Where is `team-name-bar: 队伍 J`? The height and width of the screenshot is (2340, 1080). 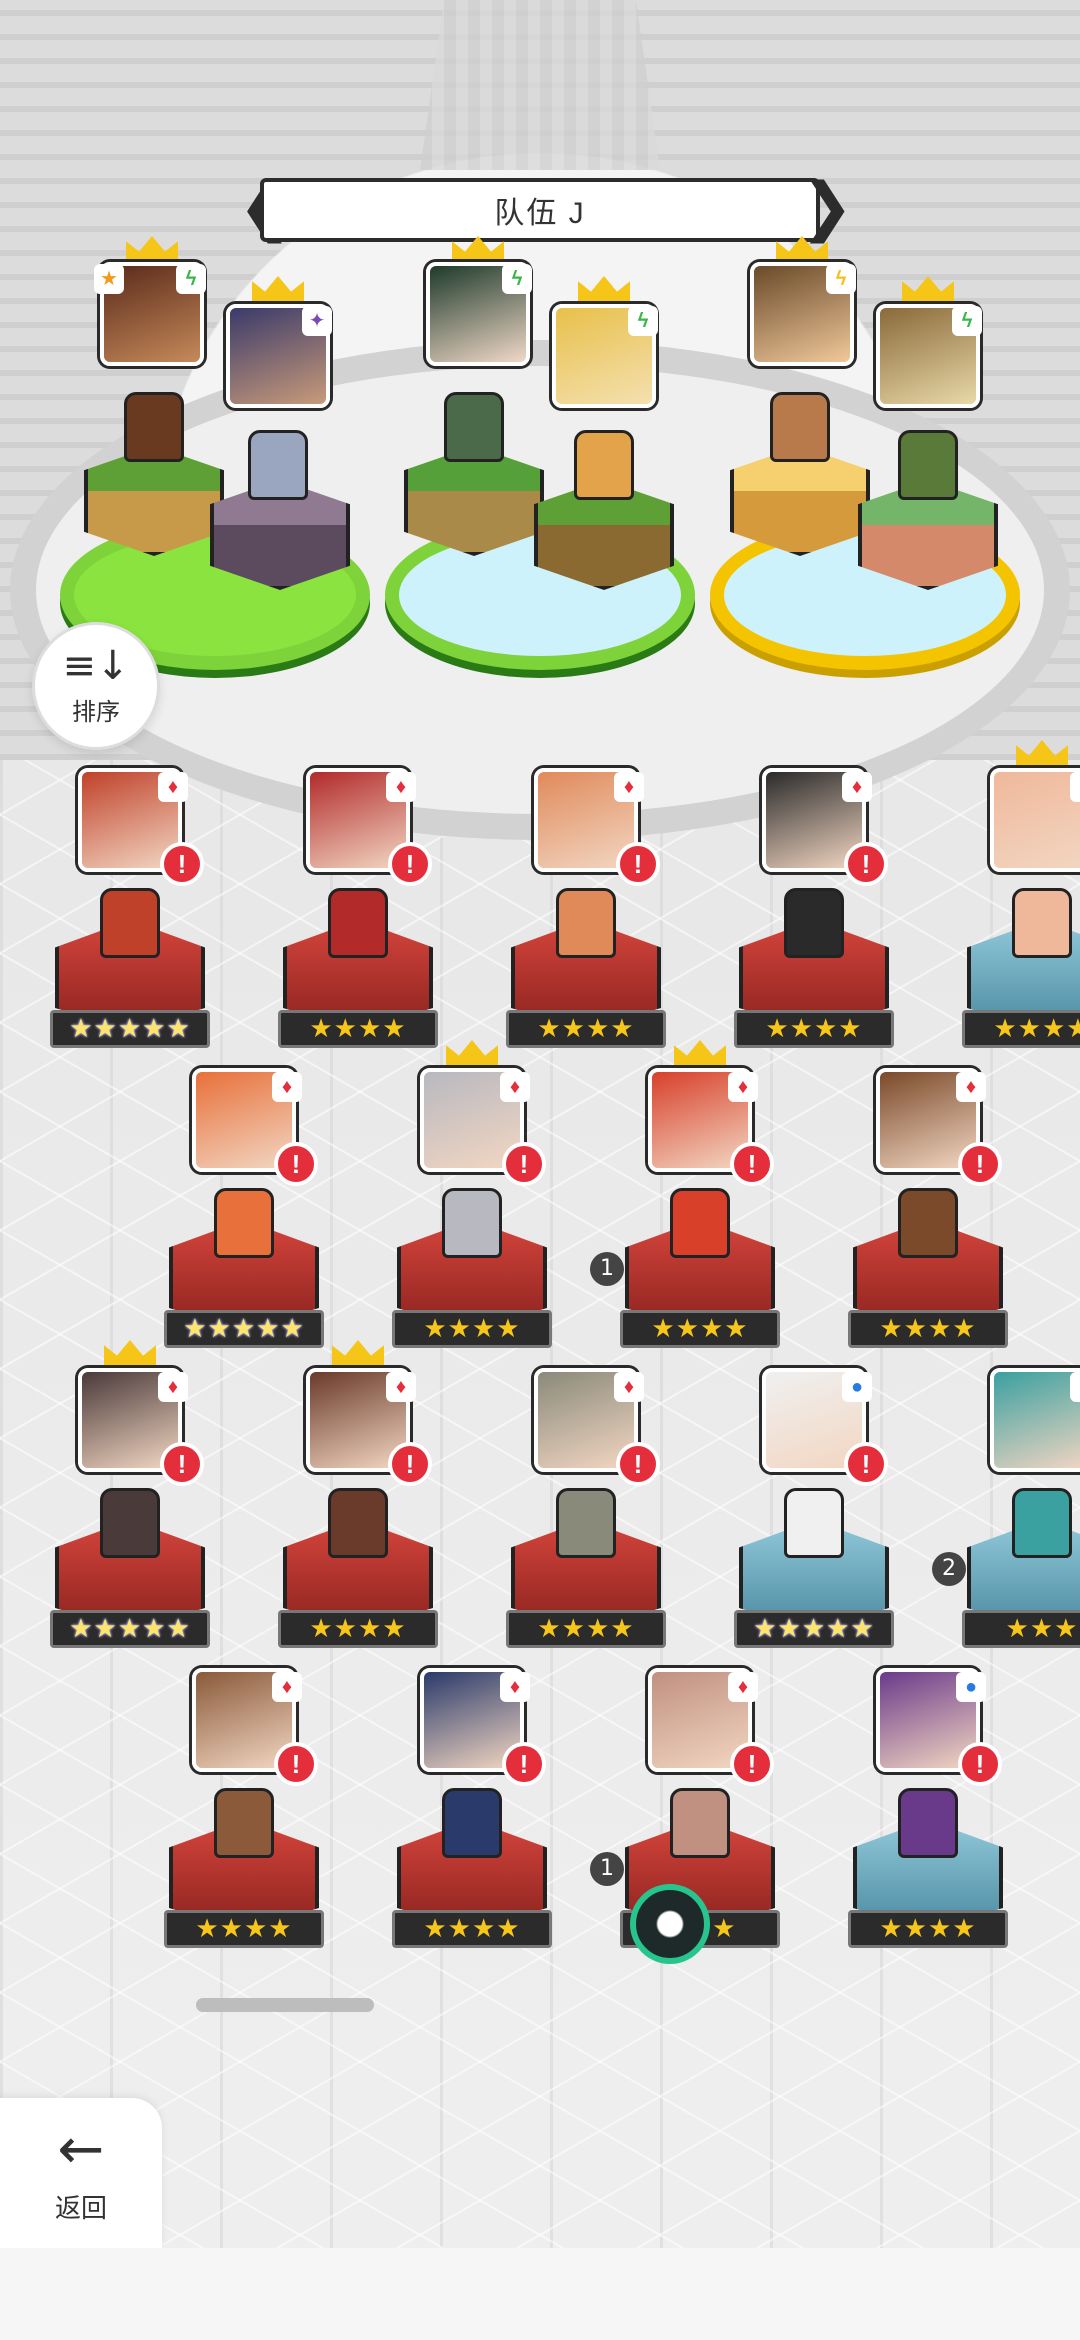
team-name-bar: 队伍 J is located at coordinates (540, 210).